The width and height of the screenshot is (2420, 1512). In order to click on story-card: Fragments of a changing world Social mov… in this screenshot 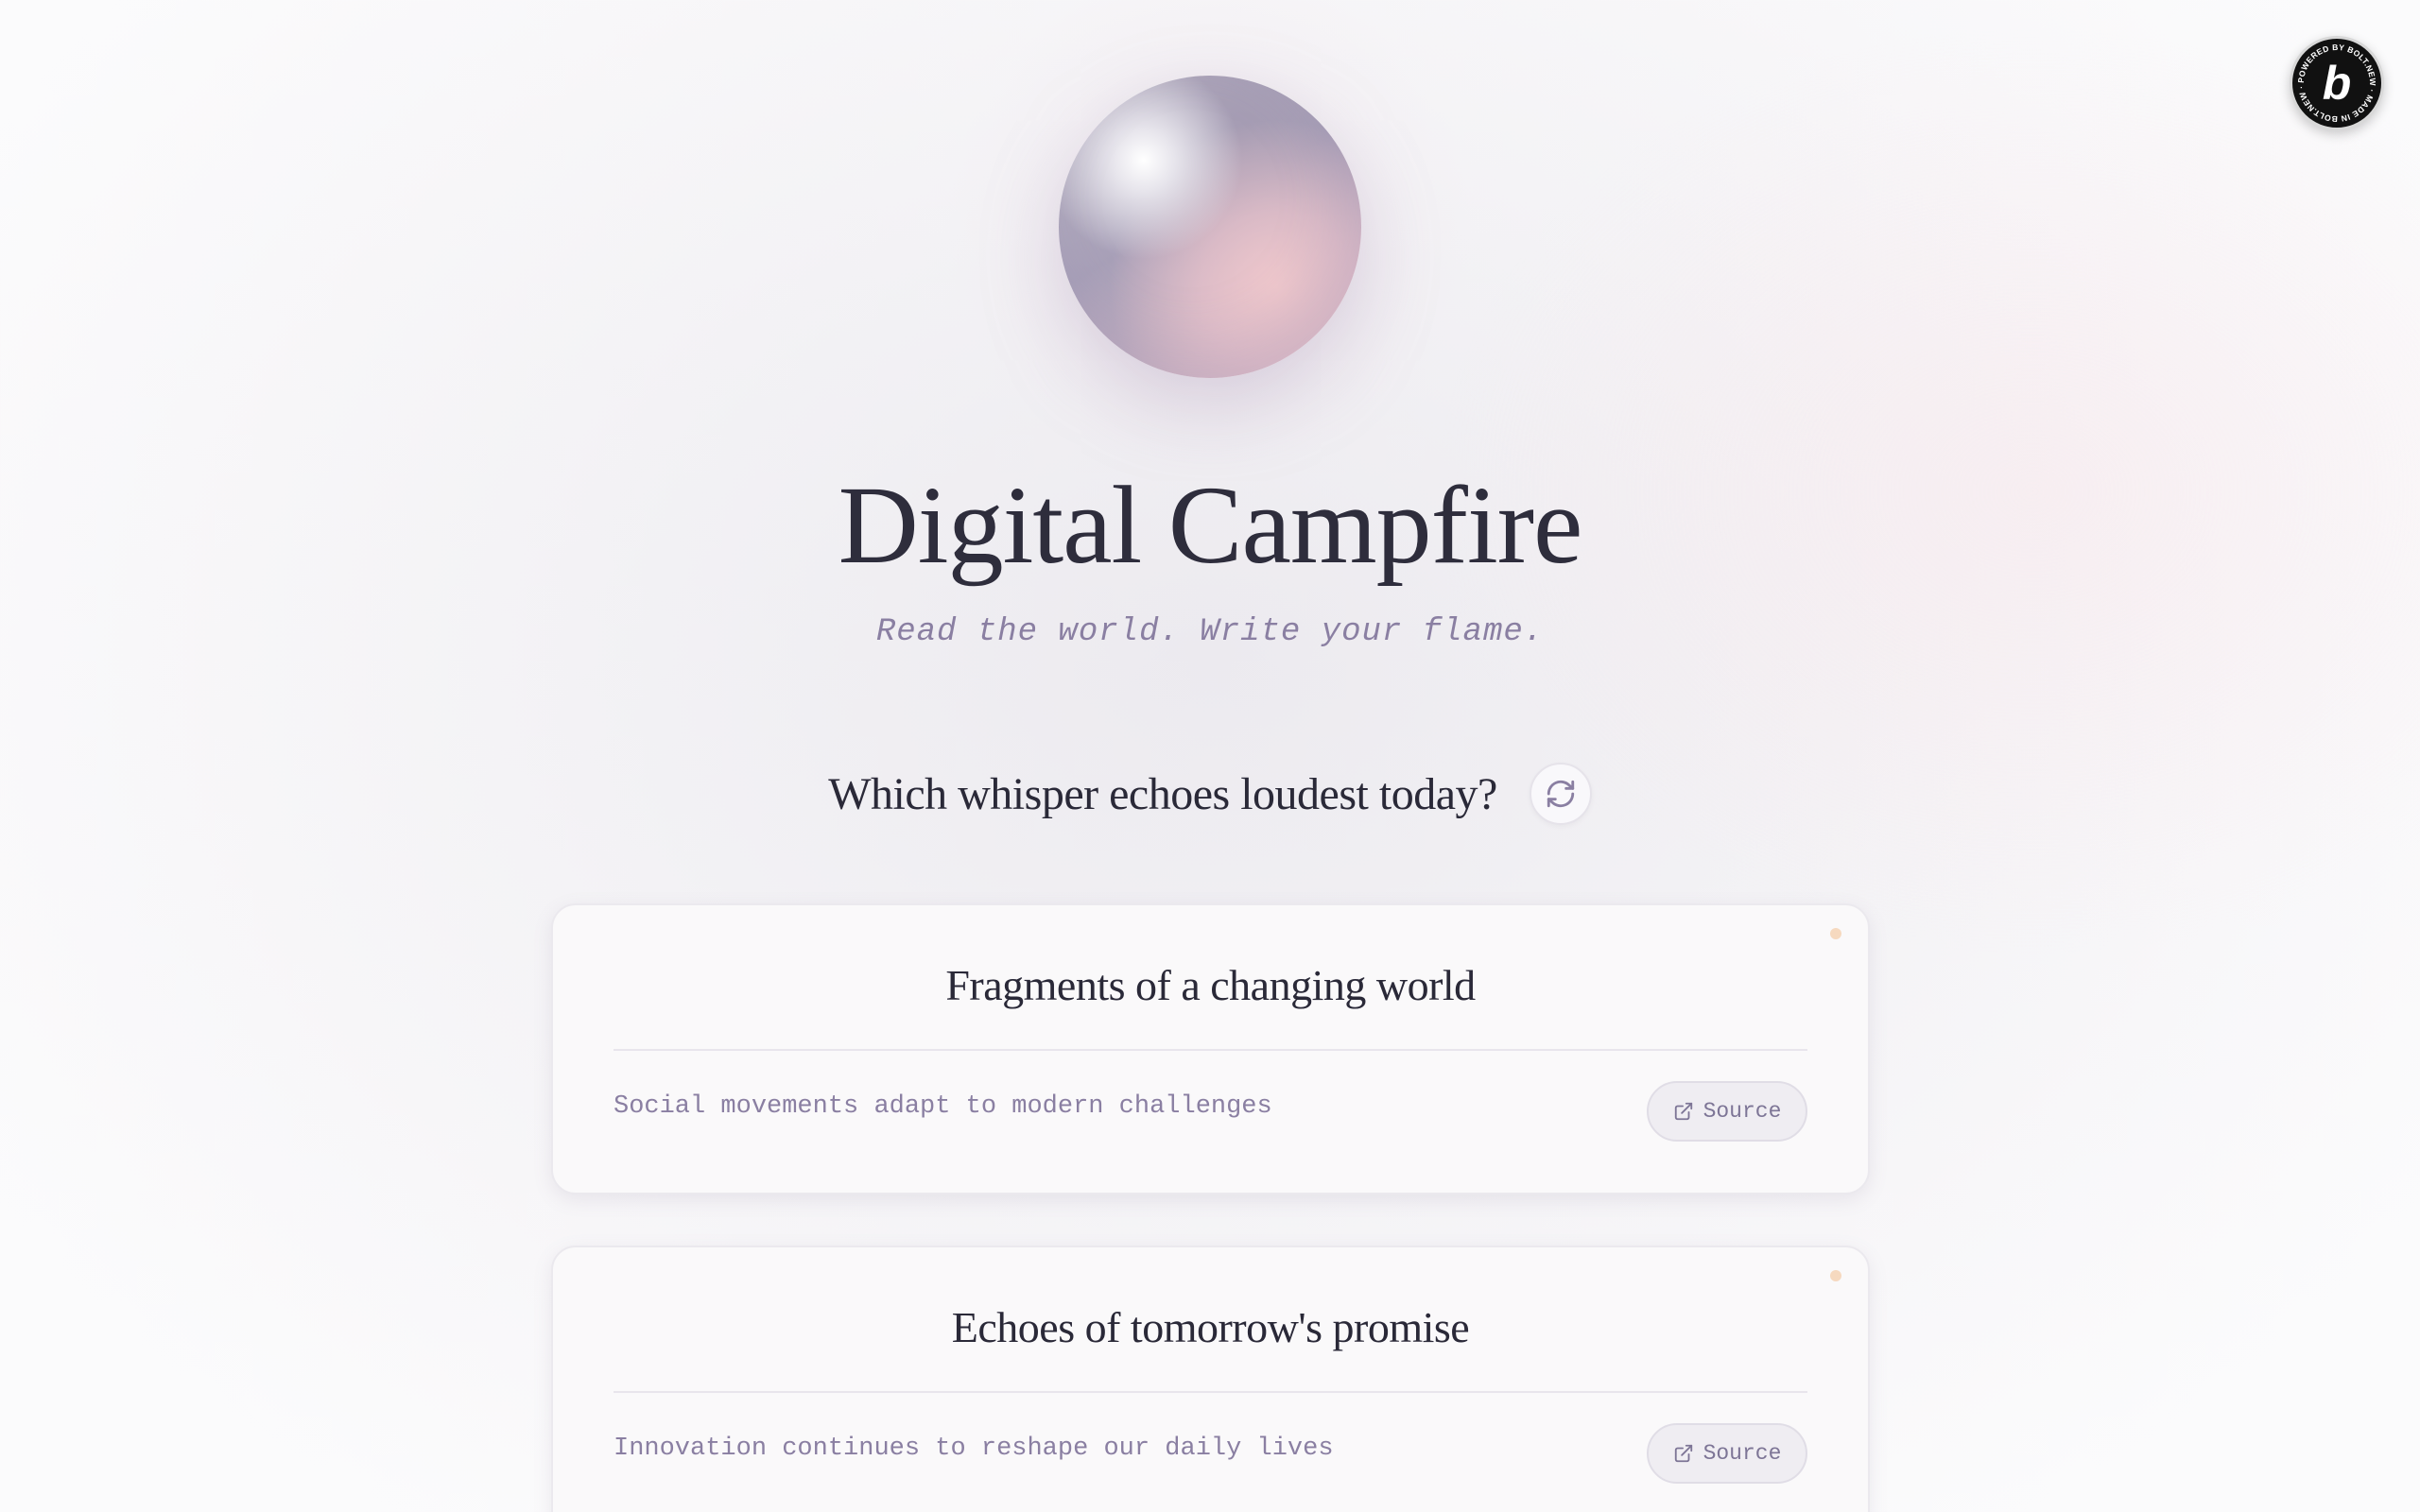, I will do `click(1210, 1048)`.